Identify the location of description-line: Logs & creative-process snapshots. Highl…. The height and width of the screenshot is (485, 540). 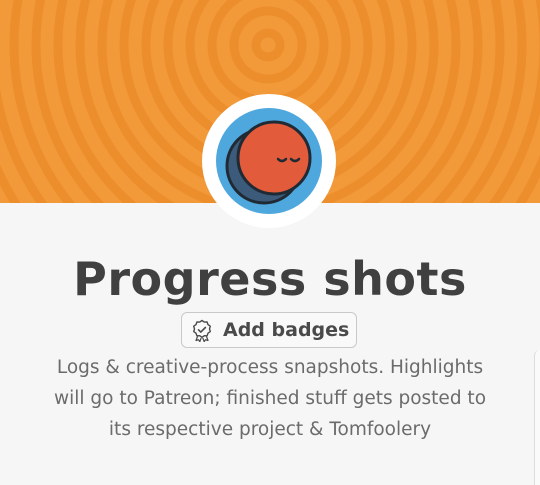
(270, 367).